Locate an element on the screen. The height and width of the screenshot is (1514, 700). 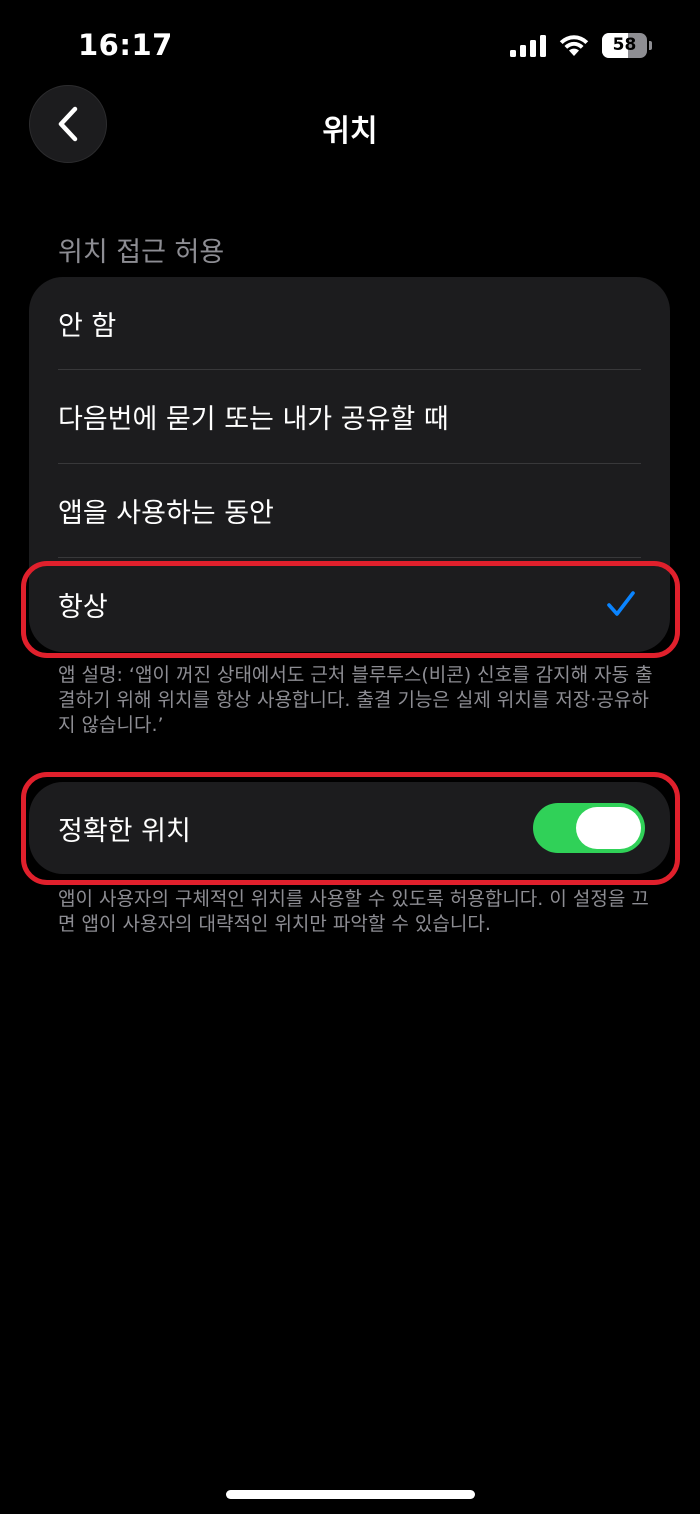
home-indicator is located at coordinates (350, 1494).